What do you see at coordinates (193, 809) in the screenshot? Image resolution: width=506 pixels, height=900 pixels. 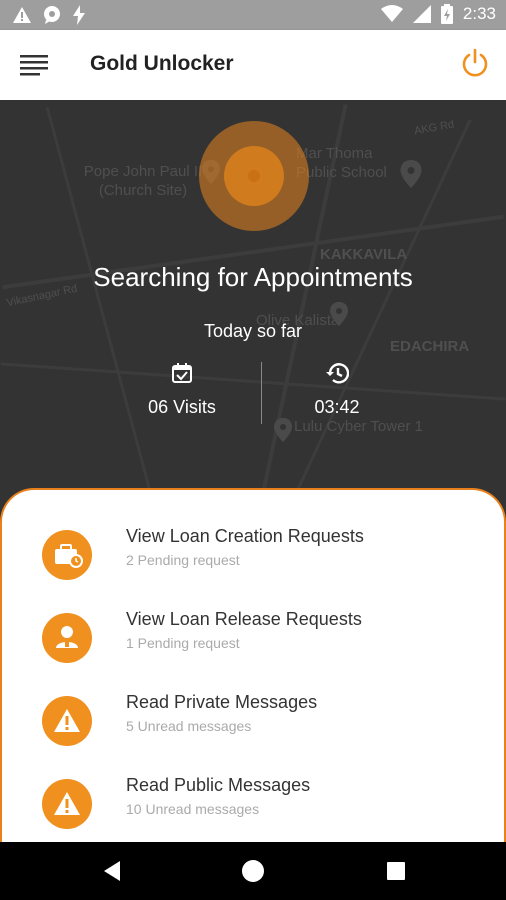 I see `item-subtitle: 10 Unread messages` at bounding box center [193, 809].